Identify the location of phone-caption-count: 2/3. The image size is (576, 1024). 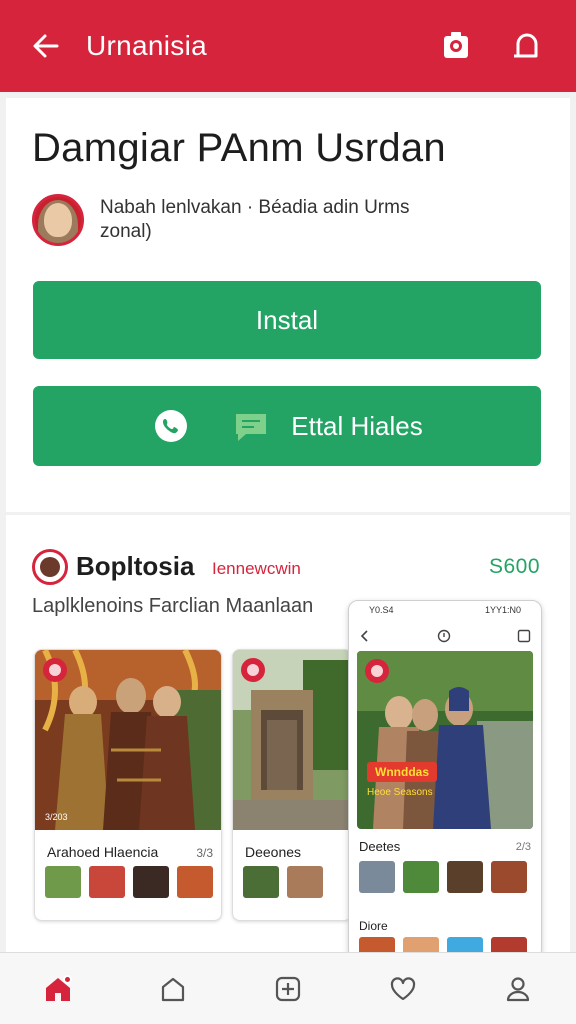
(523, 847).